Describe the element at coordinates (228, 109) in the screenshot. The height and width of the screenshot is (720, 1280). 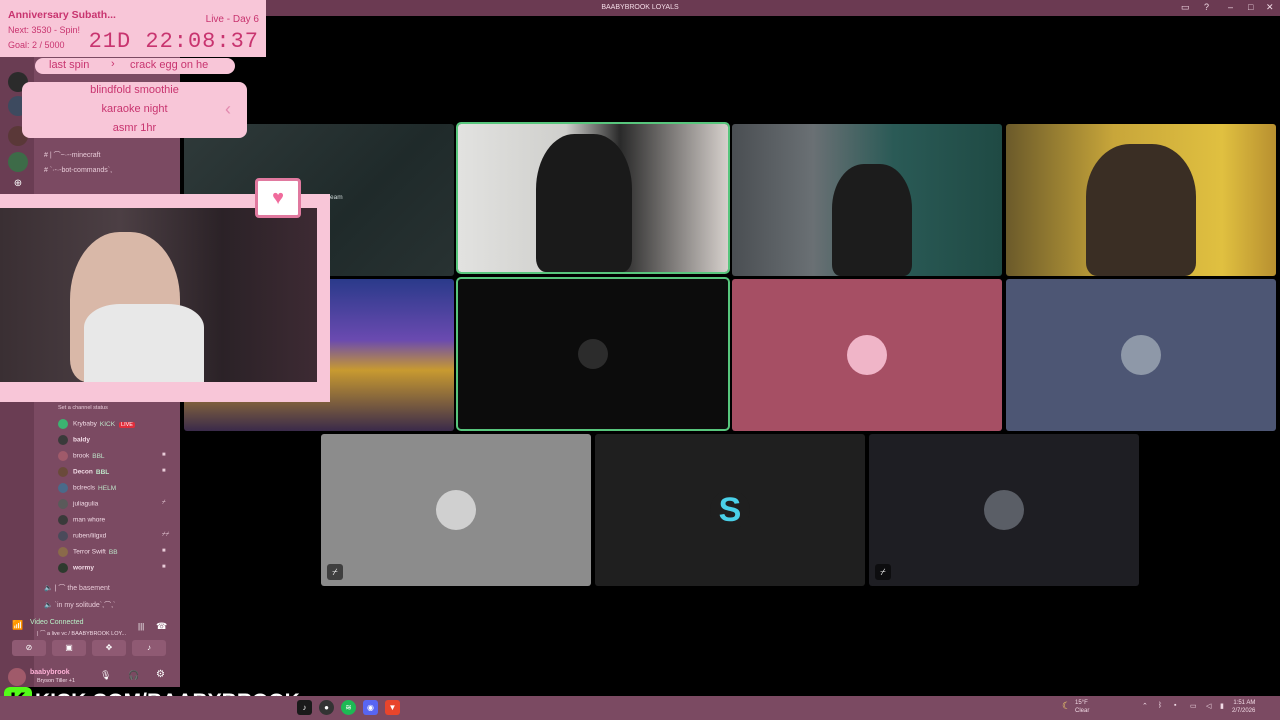
I see `chevron-left-icon: ‹` at that location.